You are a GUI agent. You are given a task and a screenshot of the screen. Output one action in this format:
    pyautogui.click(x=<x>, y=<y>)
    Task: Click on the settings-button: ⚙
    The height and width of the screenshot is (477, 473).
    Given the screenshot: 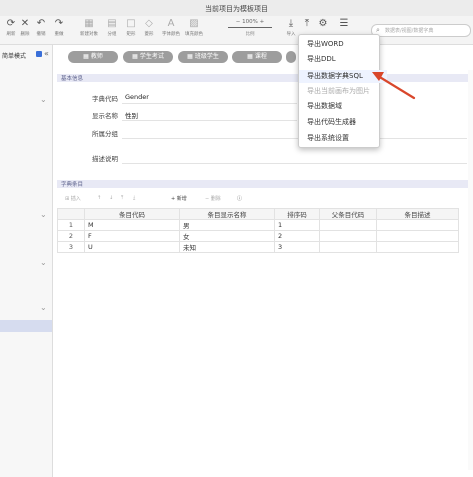 What is the action you would take?
    pyautogui.click(x=323, y=23)
    